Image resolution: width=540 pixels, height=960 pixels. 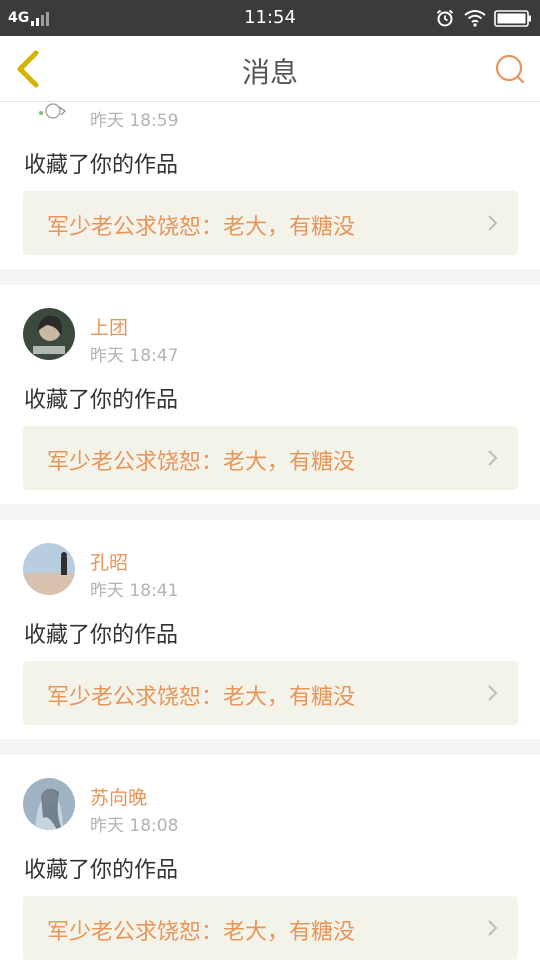 What do you see at coordinates (269, 72) in the screenshot?
I see `page-title: 消息` at bounding box center [269, 72].